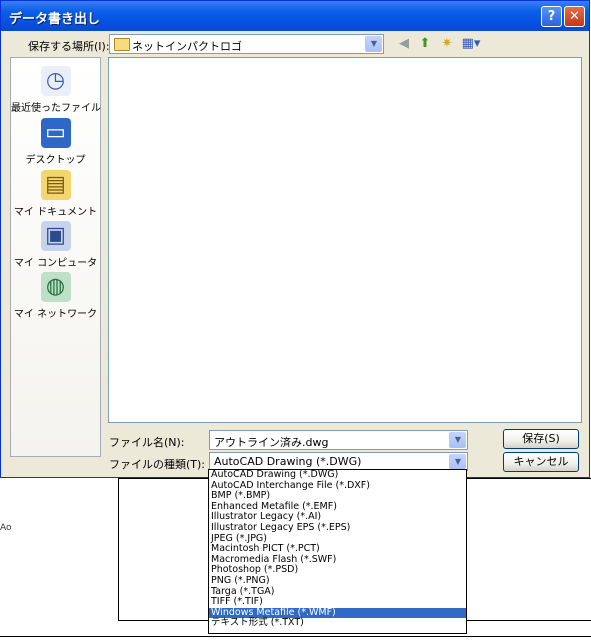  Describe the element at coordinates (187, 46) in the screenshot. I see `location-value: ネットインパクトロゴ` at that location.